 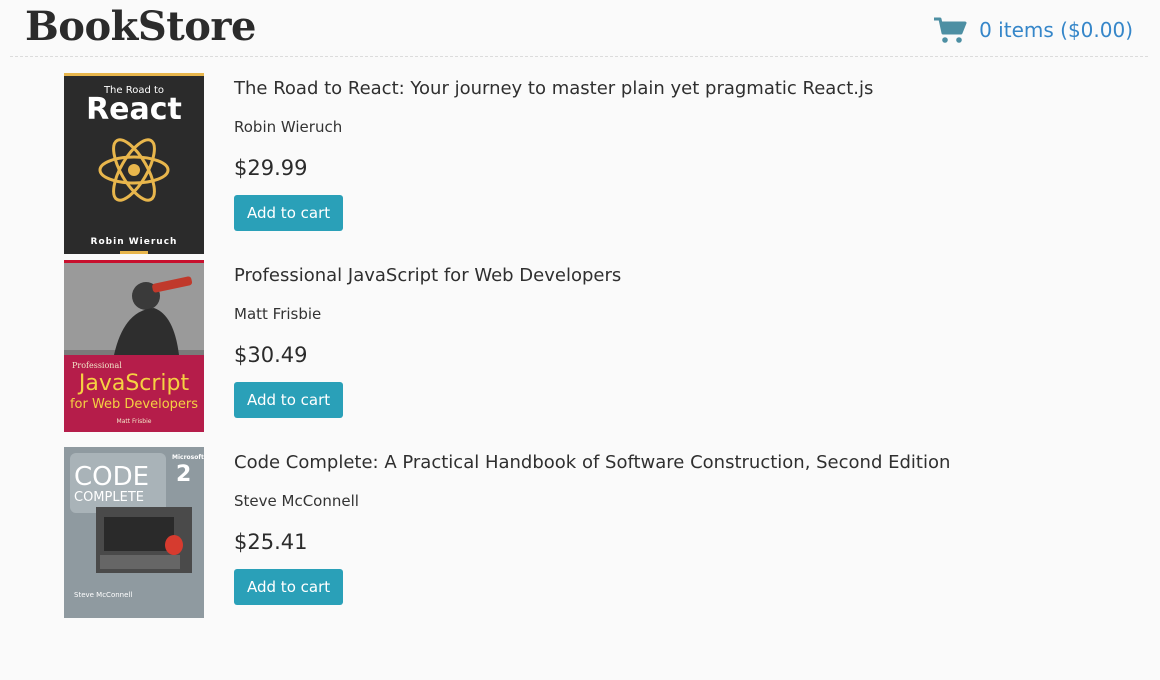 What do you see at coordinates (296, 501) in the screenshot?
I see `book-author: Steve McConnell` at bounding box center [296, 501].